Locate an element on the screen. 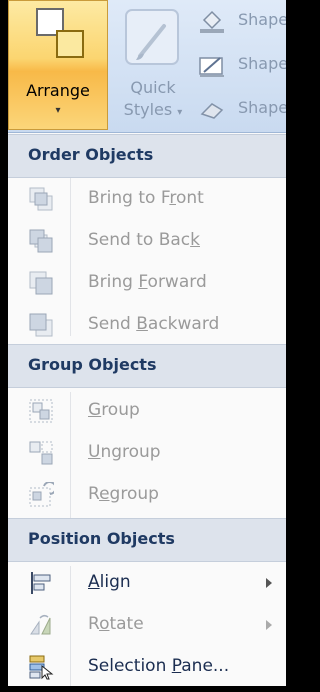  shape-effects-button: Shape is located at coordinates (240, 110).